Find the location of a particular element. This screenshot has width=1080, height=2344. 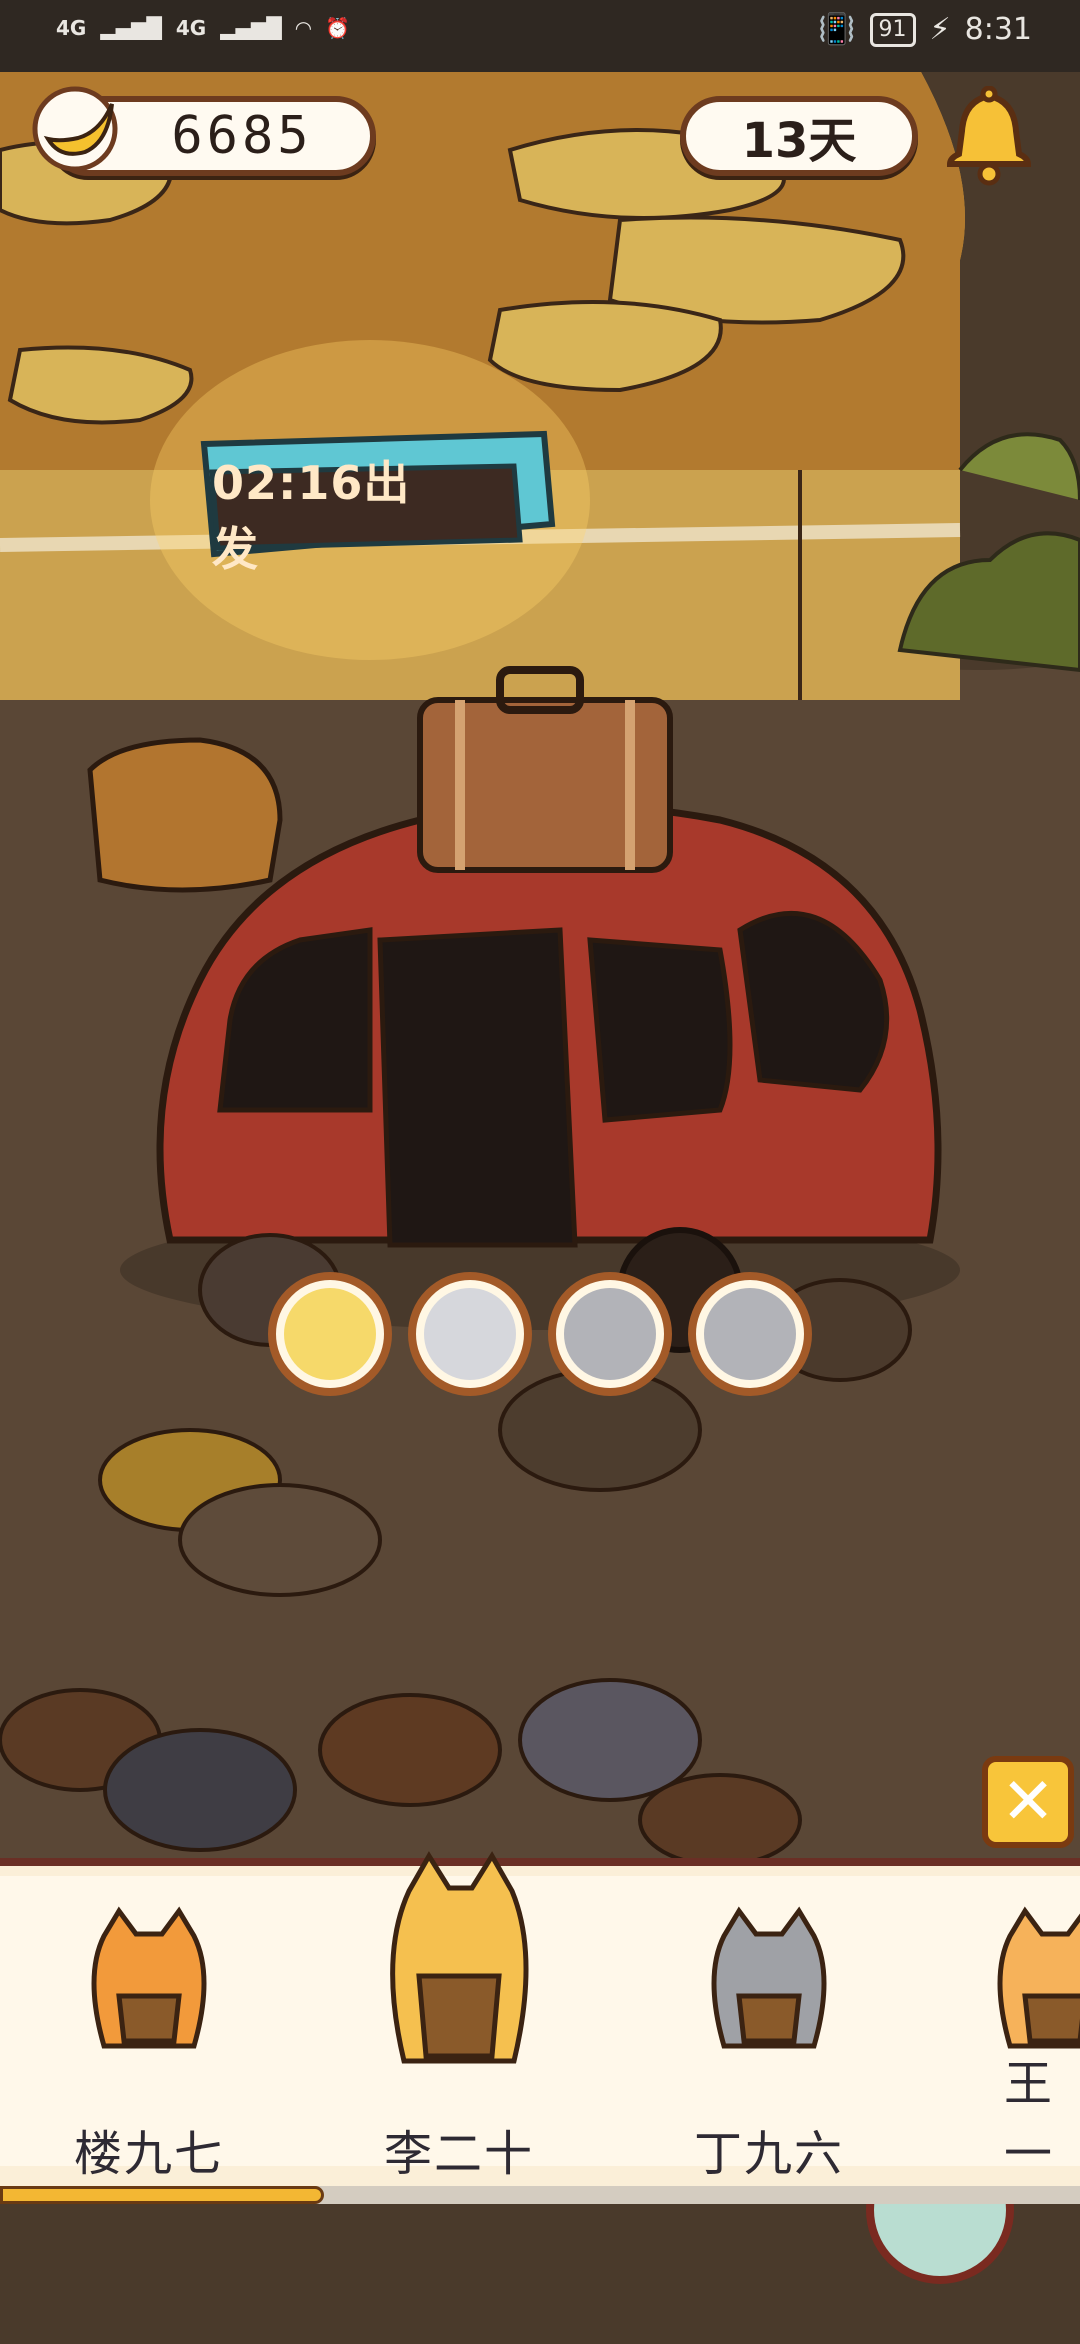

network-4g-2: 4G is located at coordinates (191, 28).